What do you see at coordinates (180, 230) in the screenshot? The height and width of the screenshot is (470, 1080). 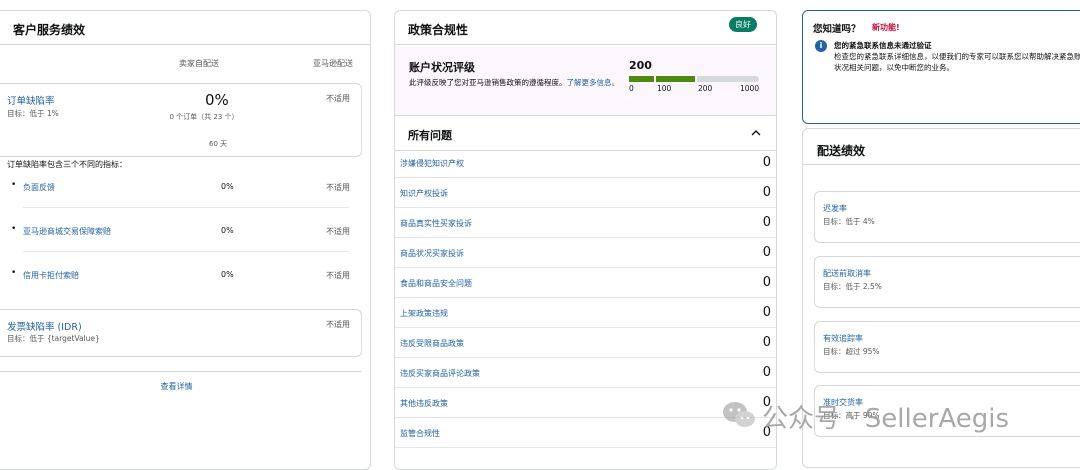 I see `metric-row-a-to-z: • 亚马逊商城交易保障索赔 0% 不适用` at bounding box center [180, 230].